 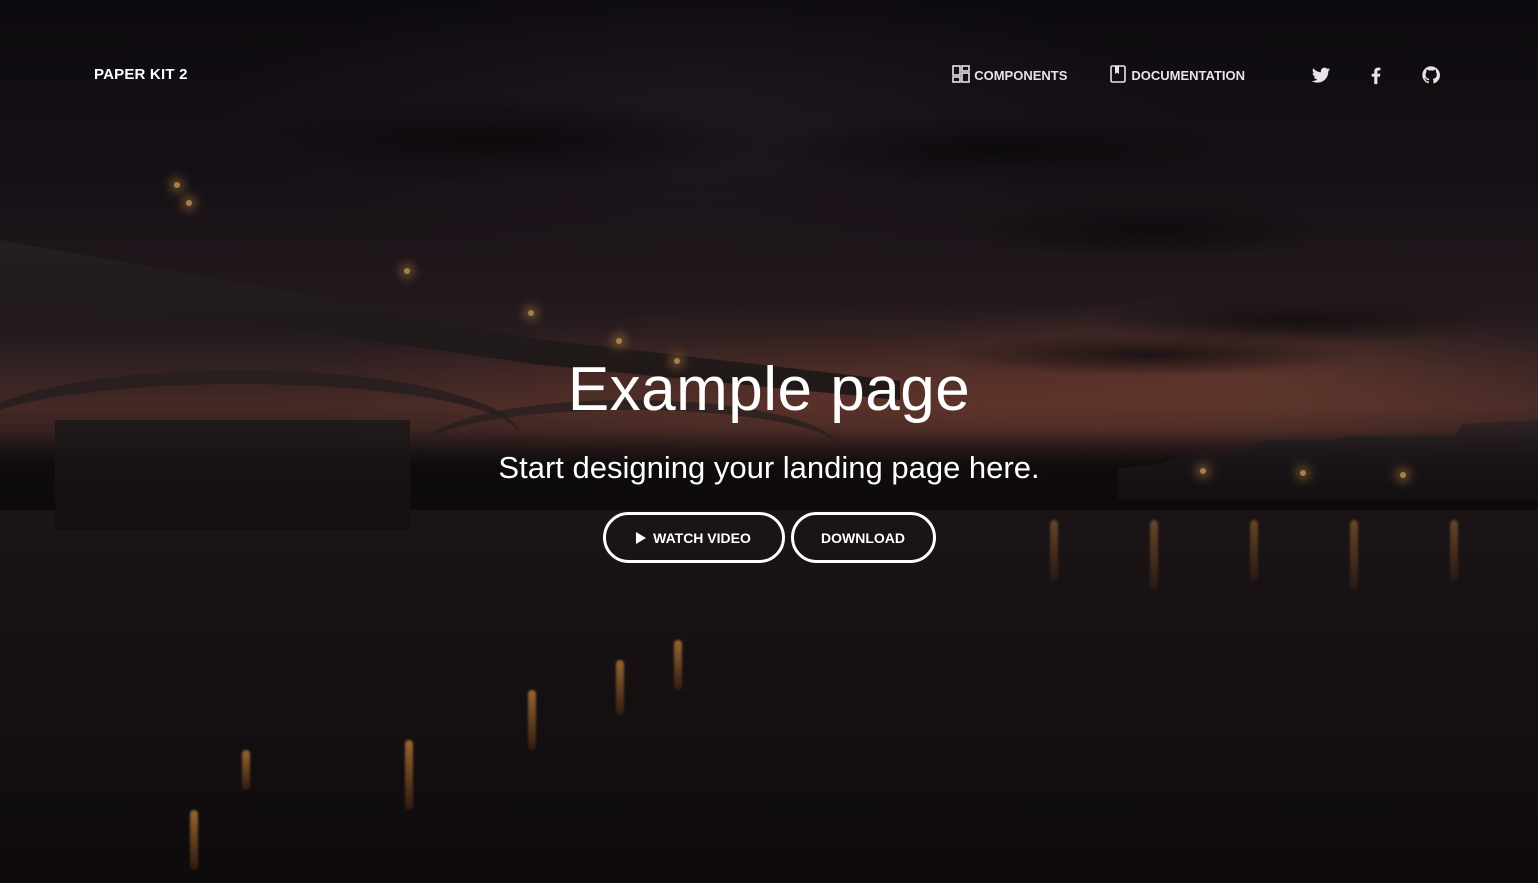 I want to click on nav-links: COMPONENTS DOCUMENTATION, so click(x=1197, y=75).